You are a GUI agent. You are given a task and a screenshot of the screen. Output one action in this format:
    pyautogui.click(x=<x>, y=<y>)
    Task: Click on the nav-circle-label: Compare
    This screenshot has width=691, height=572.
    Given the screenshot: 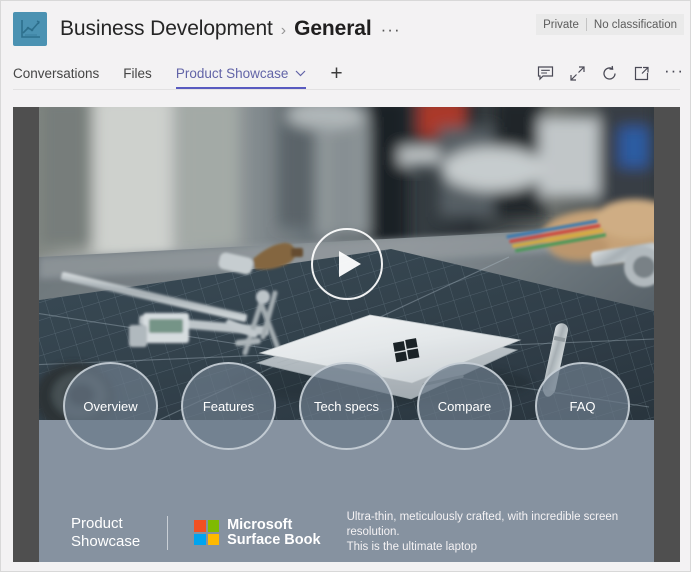 What is the action you would take?
    pyautogui.click(x=464, y=406)
    